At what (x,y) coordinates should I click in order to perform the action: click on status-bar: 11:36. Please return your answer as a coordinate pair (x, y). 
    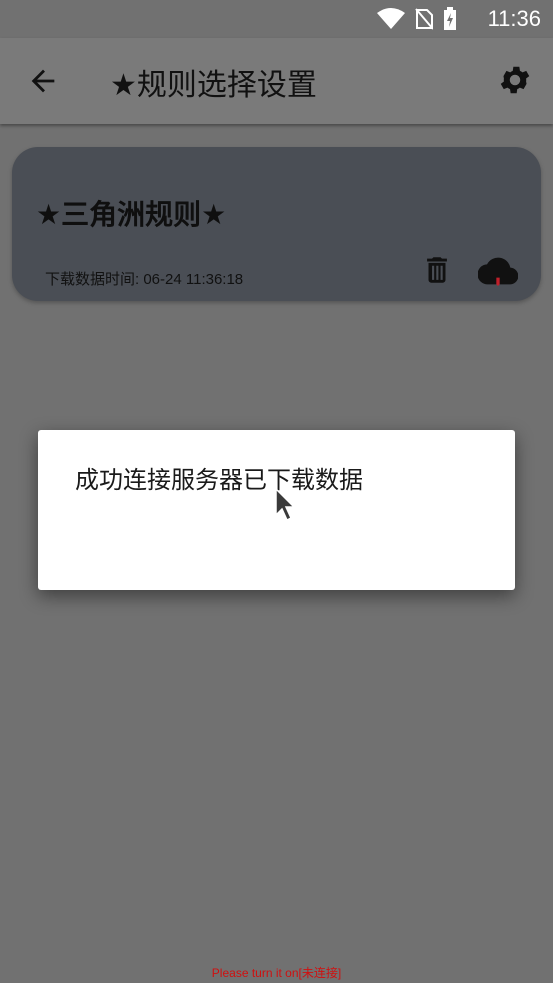
    Looking at the image, I should click on (276, 19).